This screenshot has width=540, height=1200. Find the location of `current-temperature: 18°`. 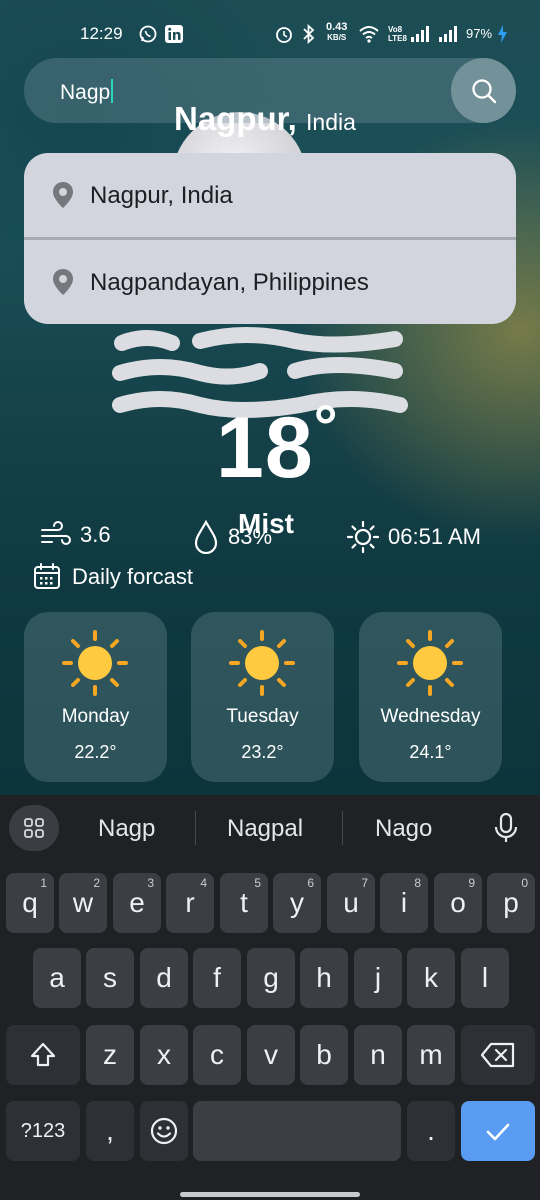

current-temperature: 18° is located at coordinates (277, 445).